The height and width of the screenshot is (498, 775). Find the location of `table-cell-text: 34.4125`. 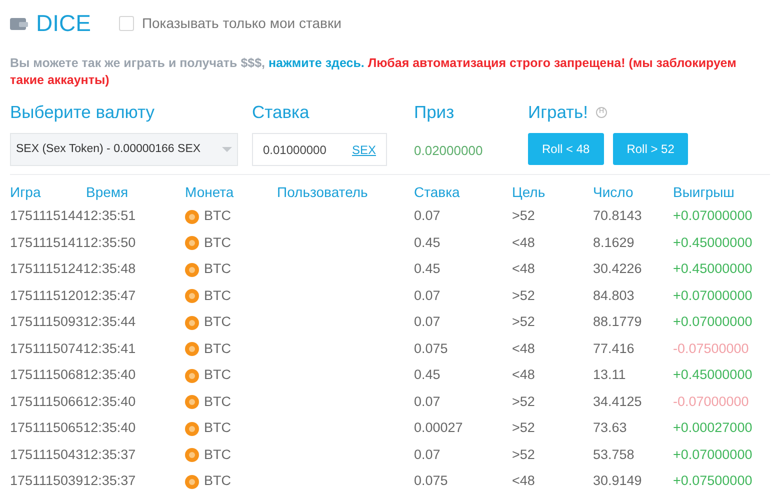

table-cell-text: 34.4125 is located at coordinates (618, 401).